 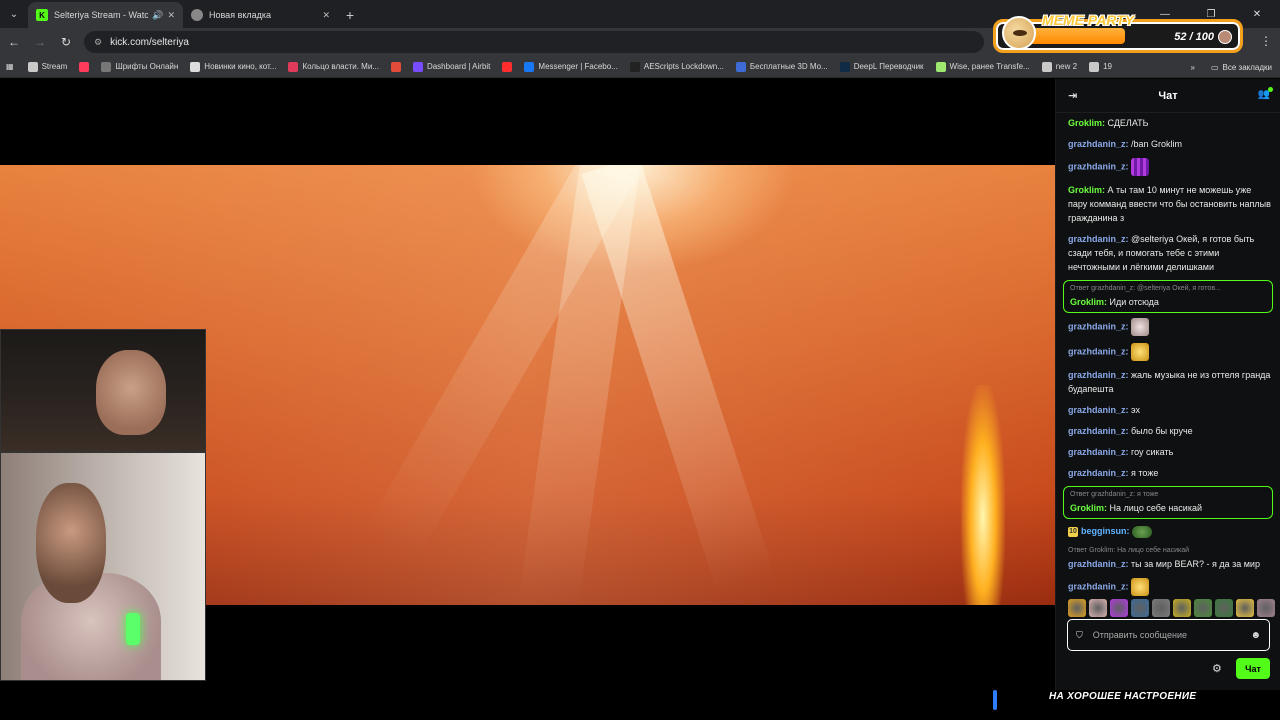 What do you see at coordinates (1193, 67) in the screenshot?
I see `bookmarks-more-button: »` at bounding box center [1193, 67].